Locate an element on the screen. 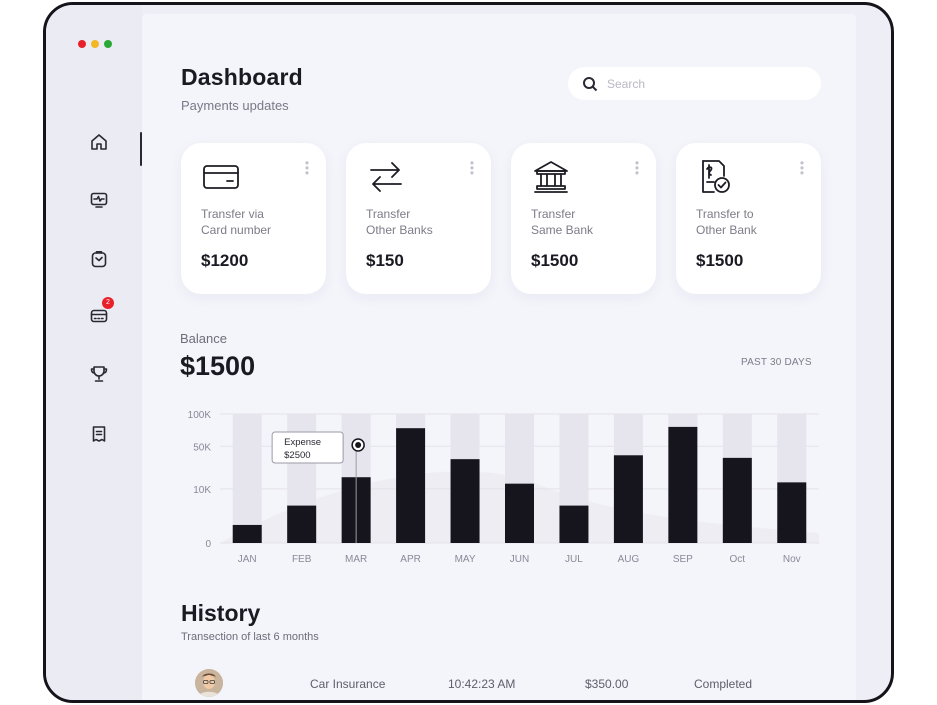 This screenshot has width=937, height=705. balance-amount: $1500 is located at coordinates (218, 366).